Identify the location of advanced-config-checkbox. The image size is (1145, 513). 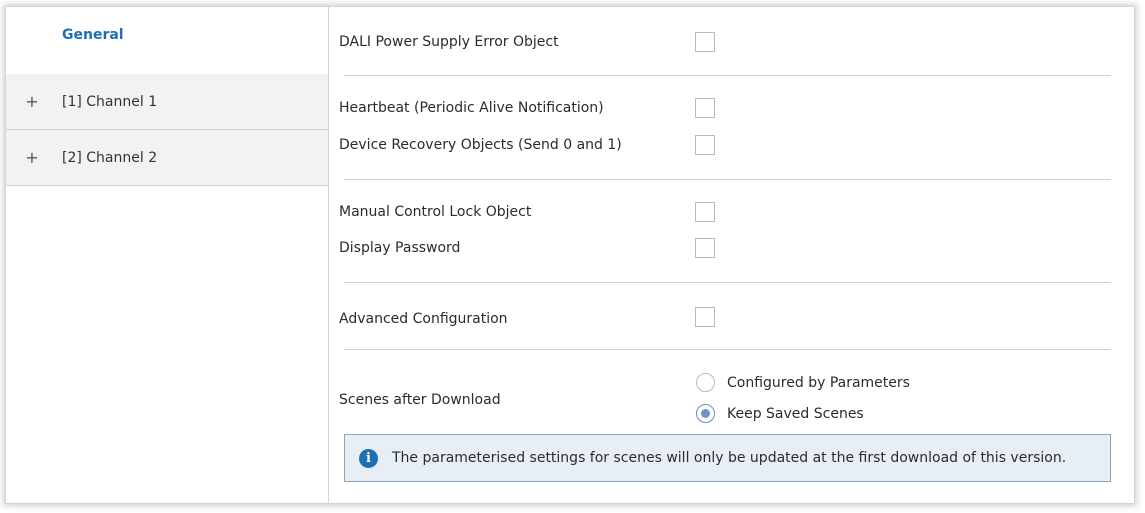
(705, 317).